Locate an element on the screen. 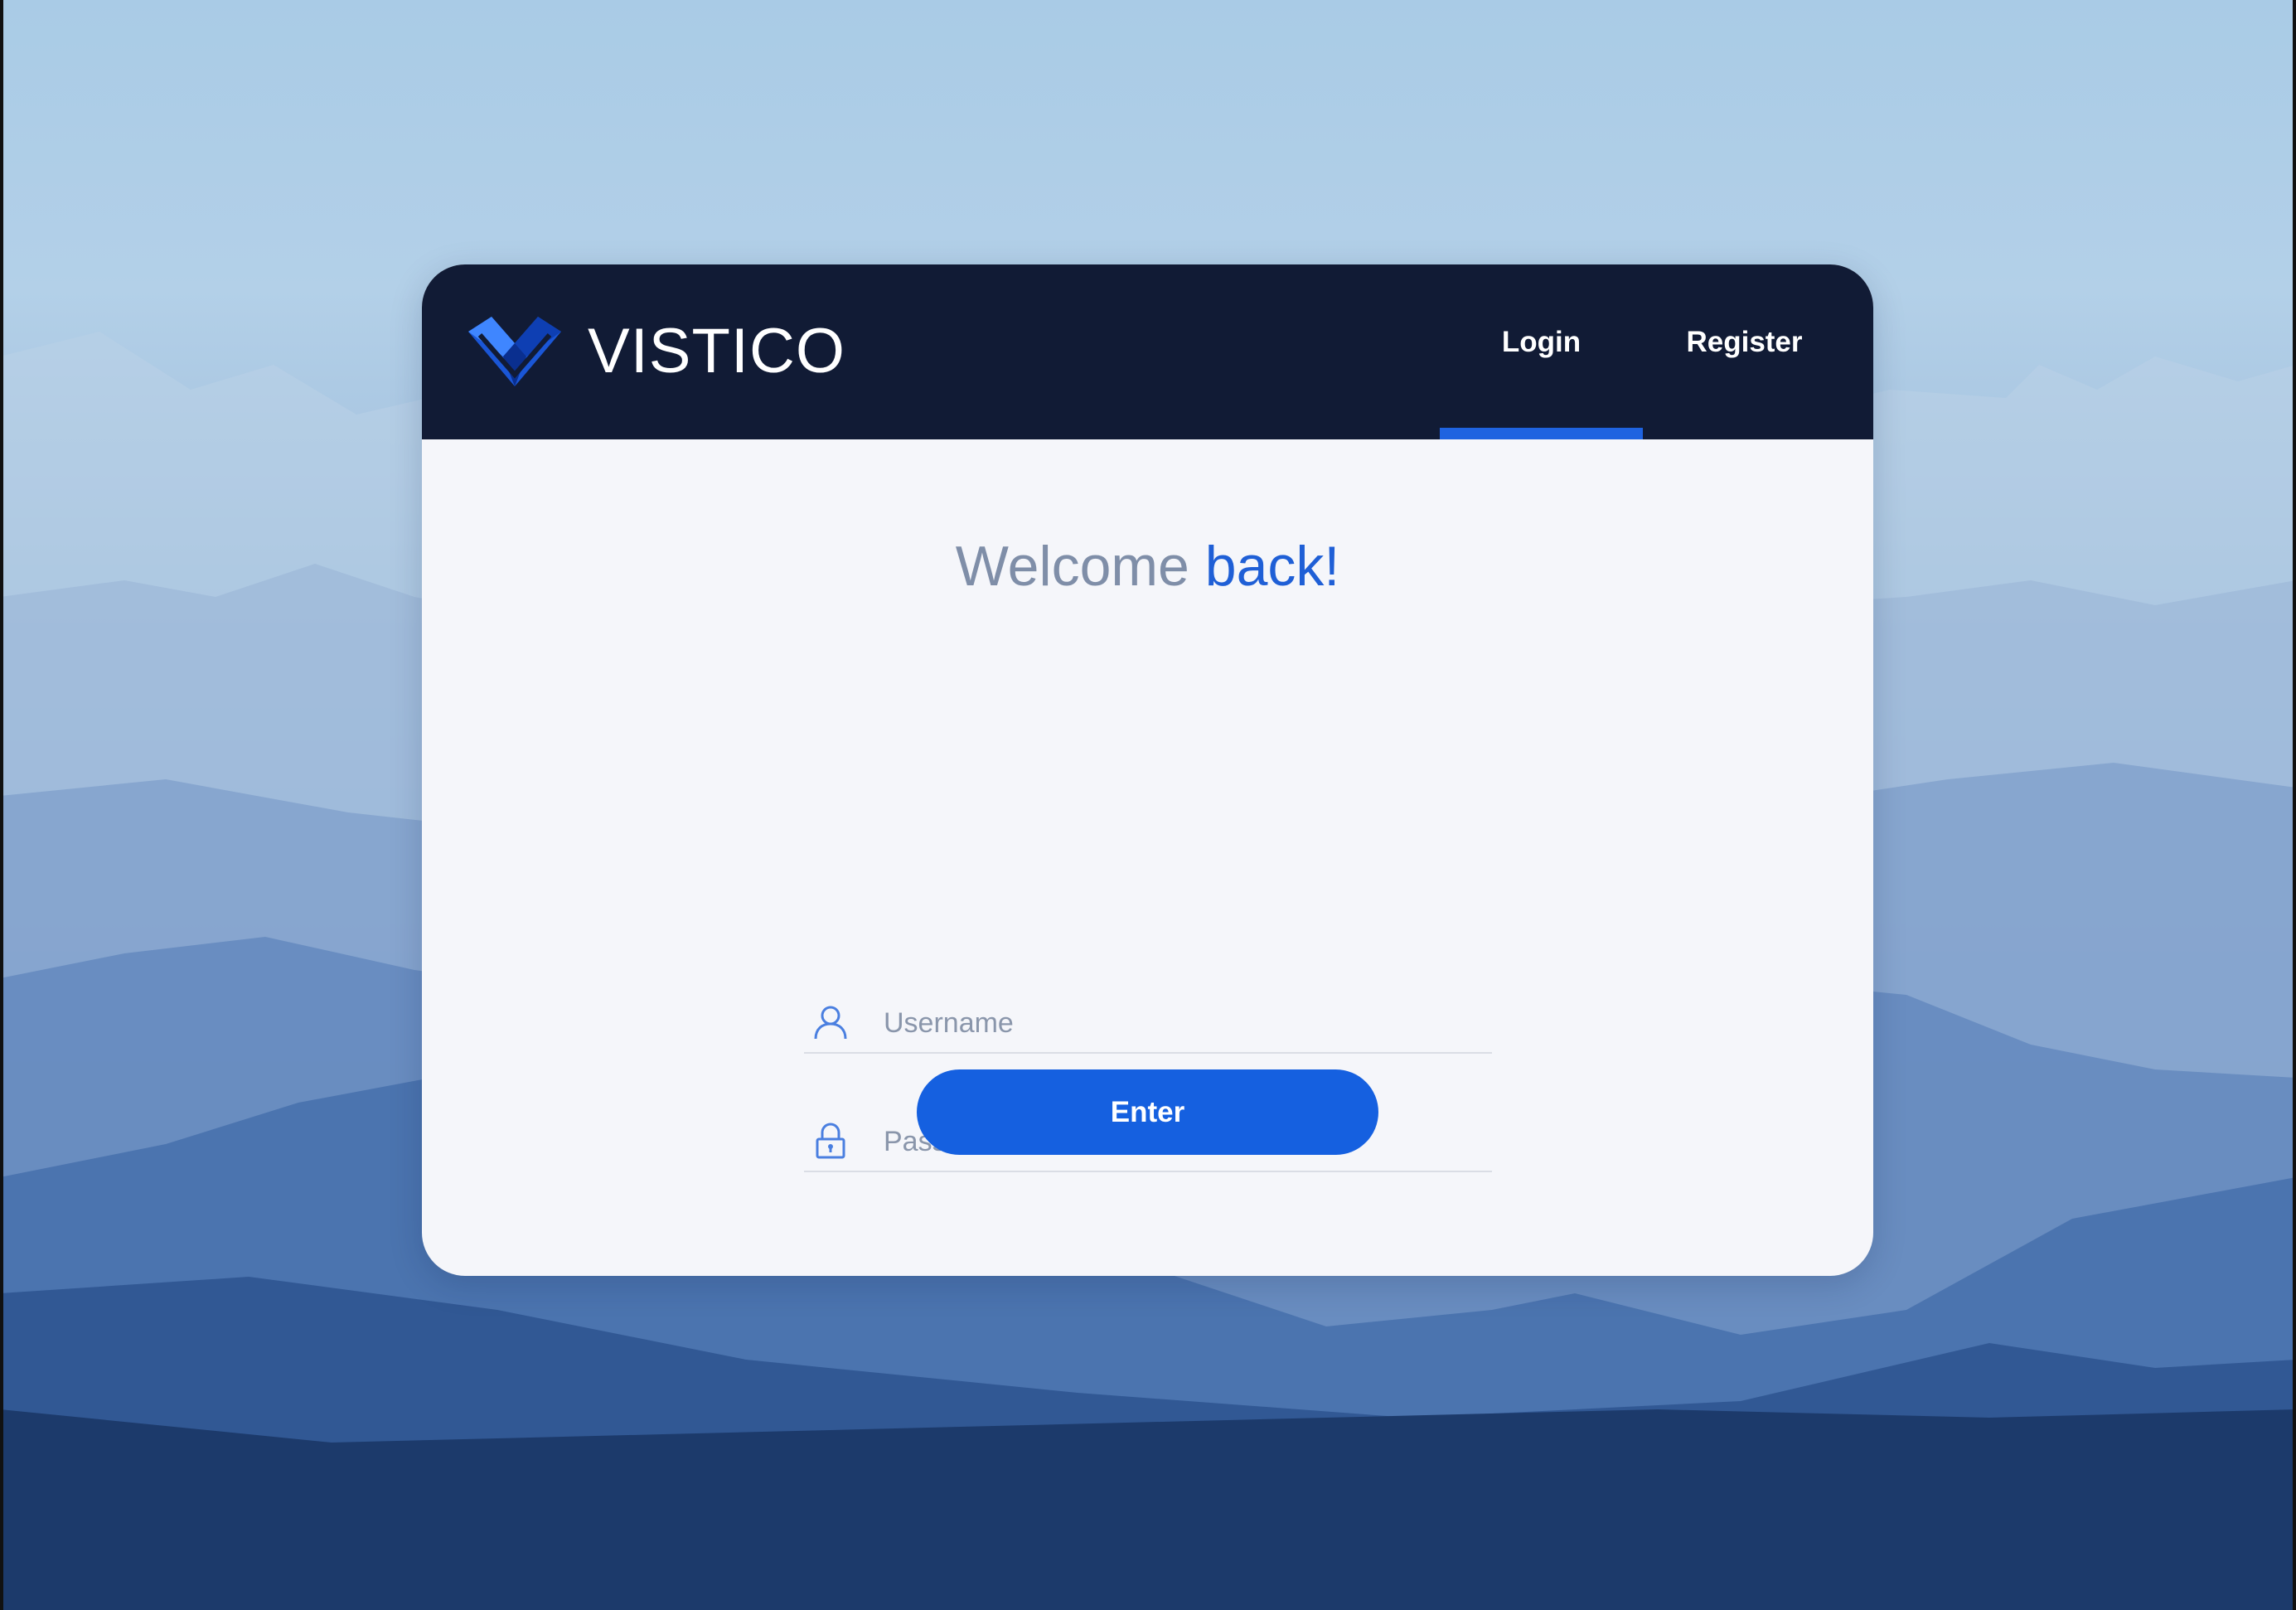  tab-register-label: Register is located at coordinates (1744, 341).